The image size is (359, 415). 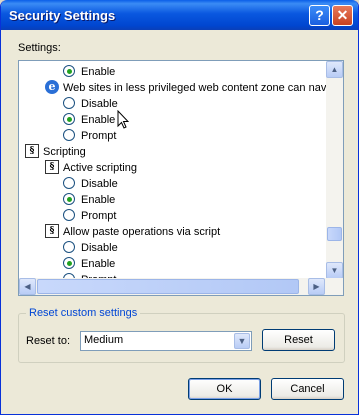 What do you see at coordinates (142, 232) in the screenshot?
I see `setting-label: Allow paste operations via script` at bounding box center [142, 232].